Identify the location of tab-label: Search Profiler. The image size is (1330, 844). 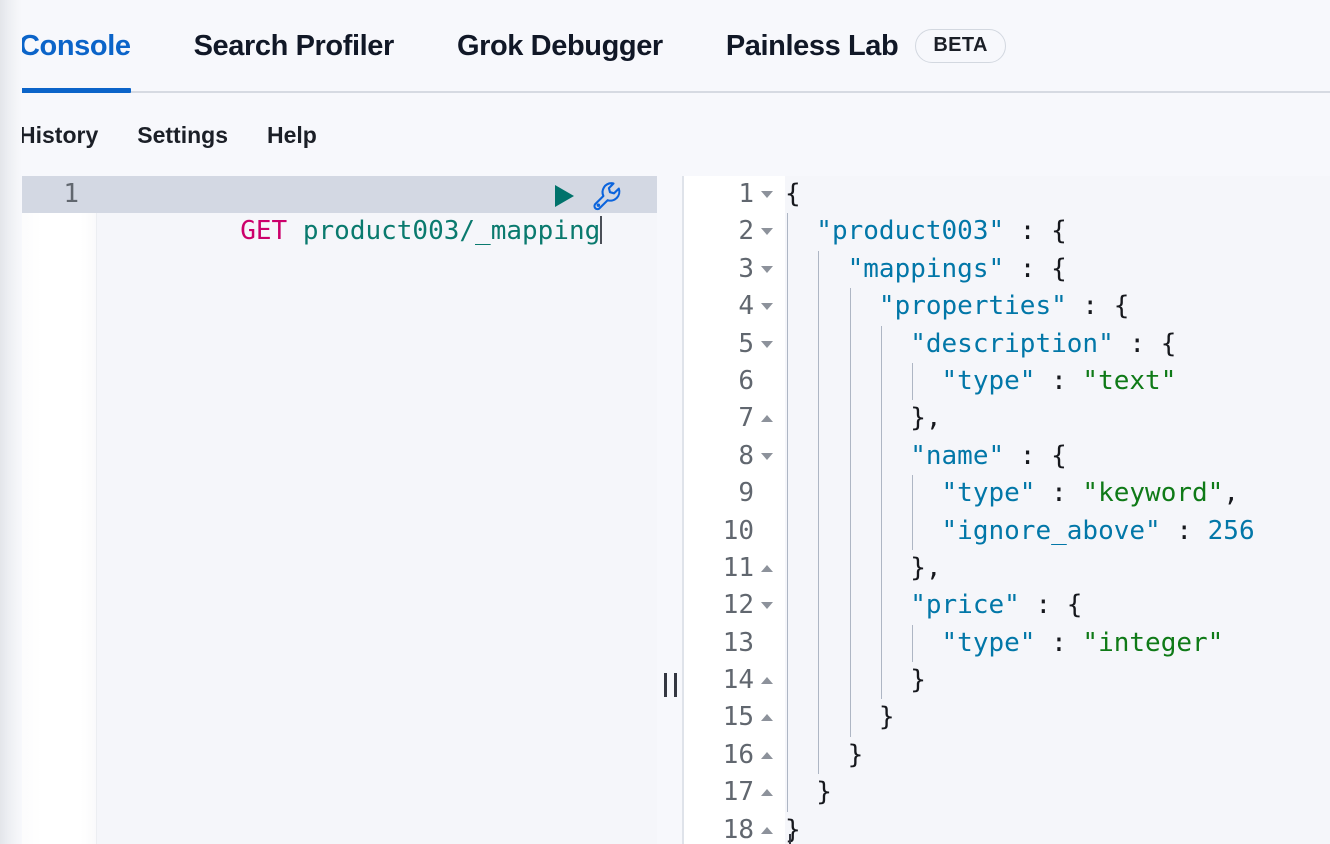
(294, 46).